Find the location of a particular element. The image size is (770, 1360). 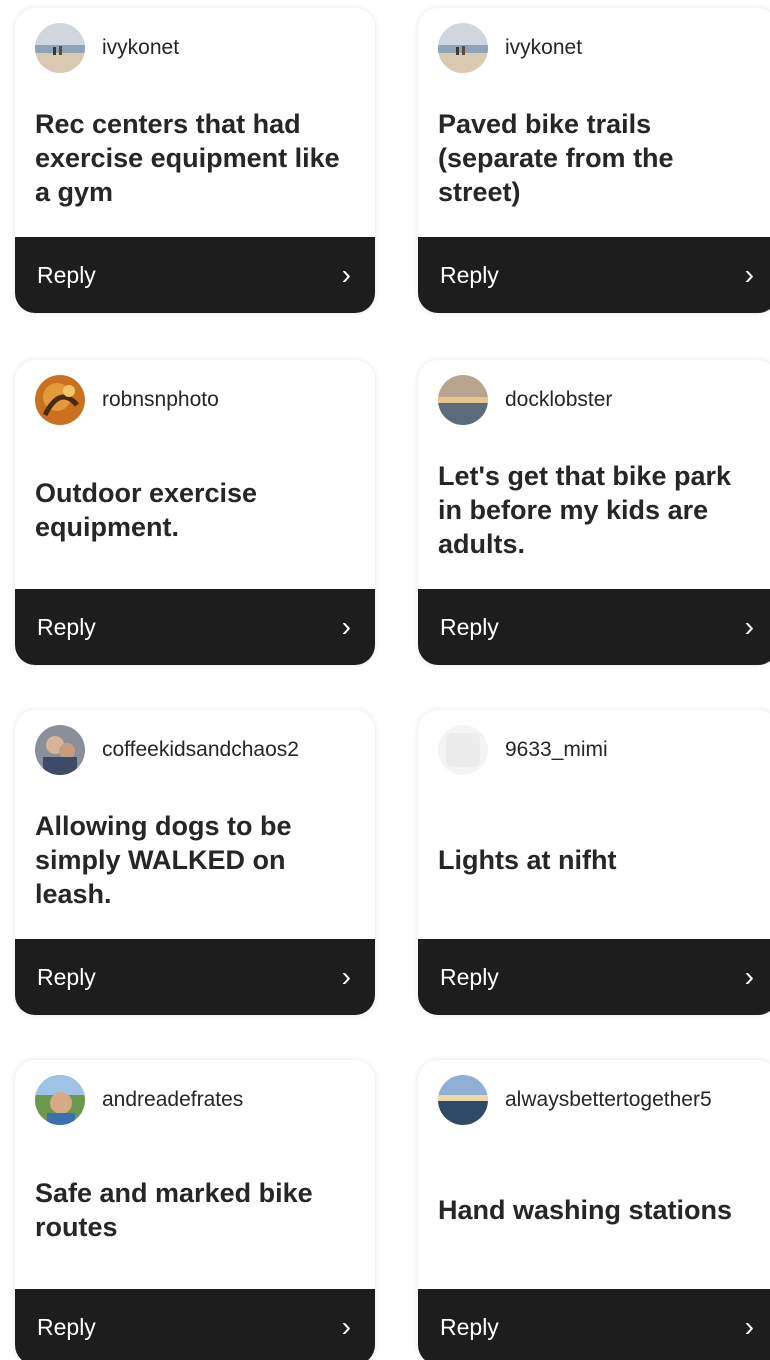

card-header: robnsnphoto is located at coordinates (127, 400).